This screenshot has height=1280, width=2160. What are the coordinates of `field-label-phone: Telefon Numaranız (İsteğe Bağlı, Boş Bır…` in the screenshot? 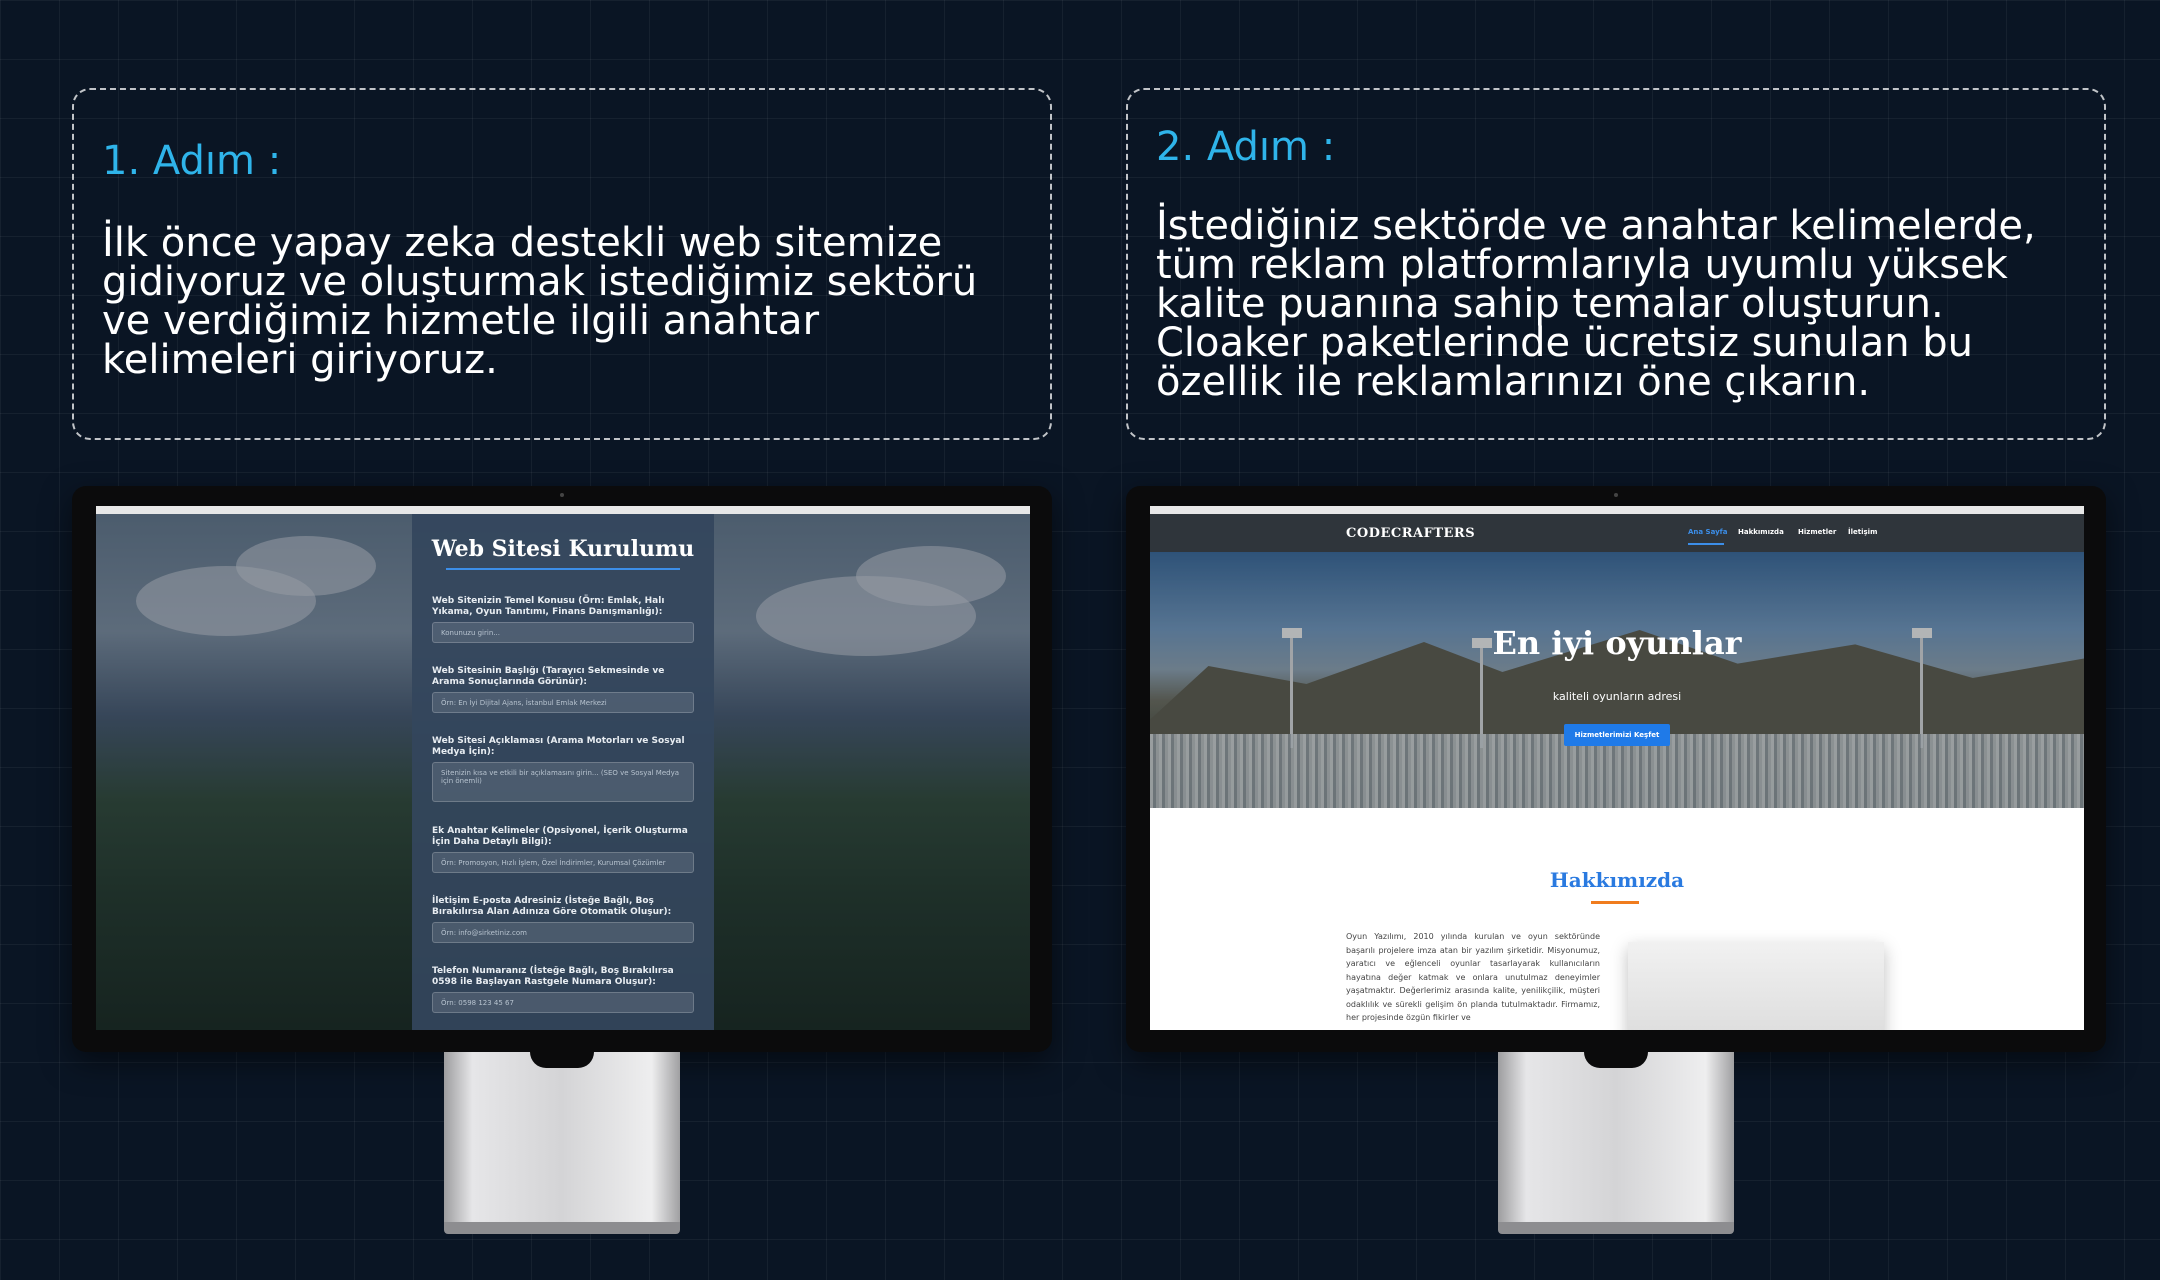 It's located at (553, 976).